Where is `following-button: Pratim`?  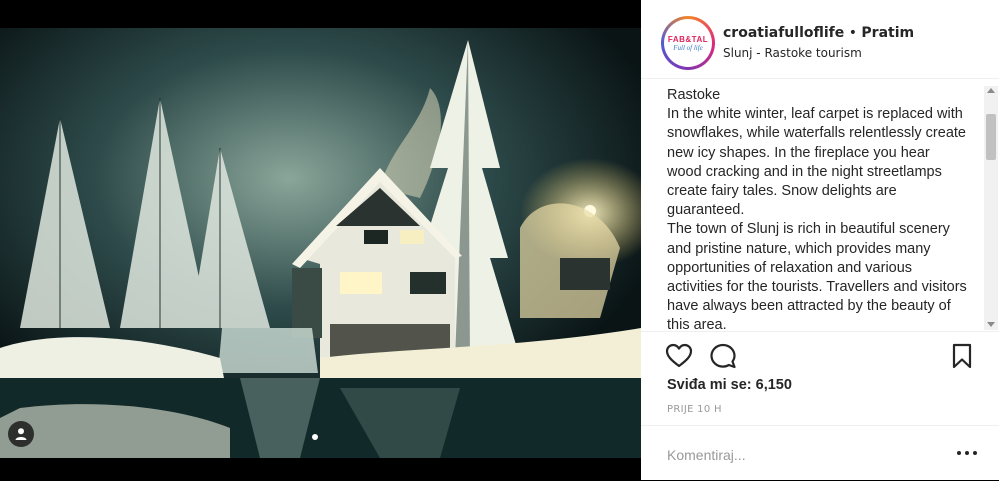
following-button: Pratim is located at coordinates (887, 33).